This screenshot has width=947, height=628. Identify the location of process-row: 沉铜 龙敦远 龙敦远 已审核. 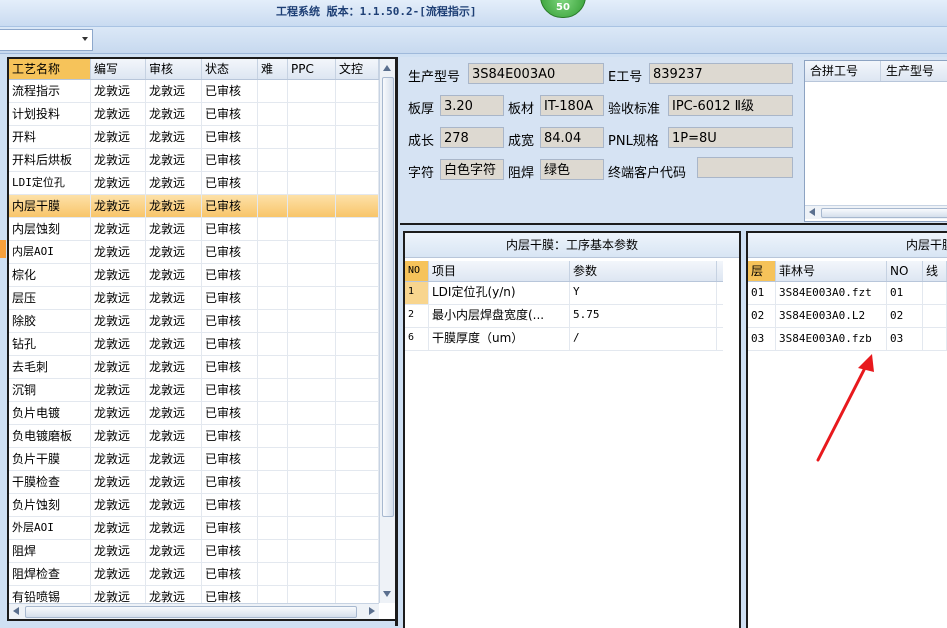
(194, 390).